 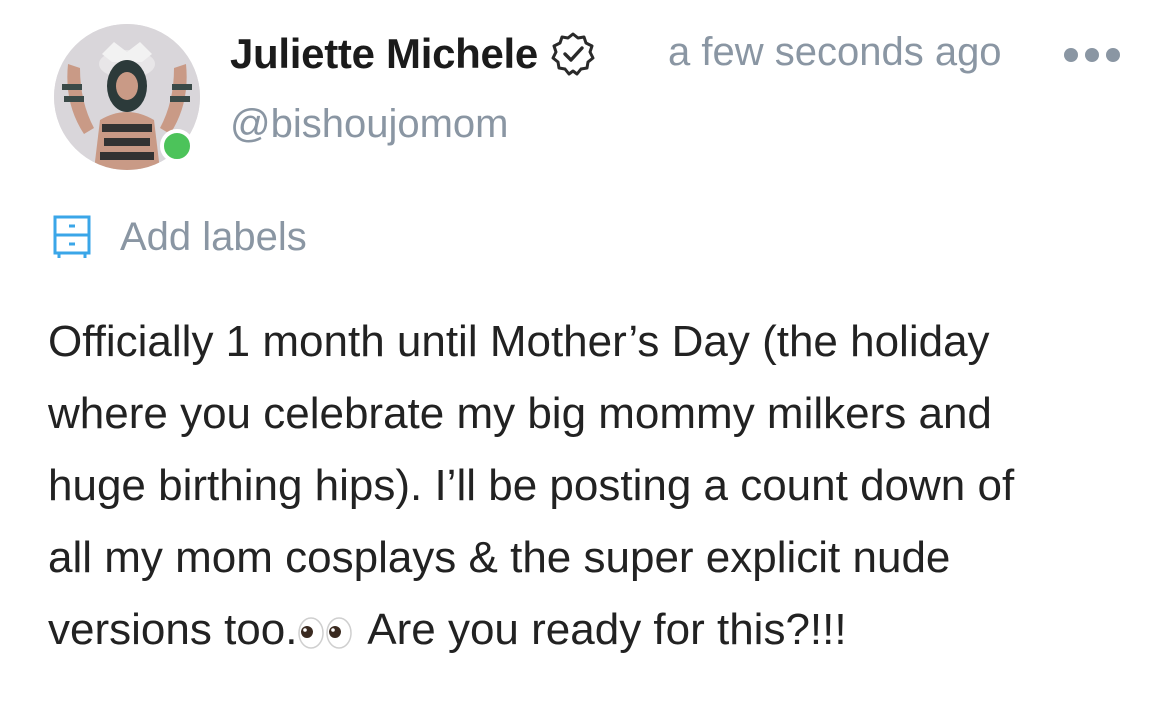 I want to click on add-labels-button: Add labels, so click(x=179, y=237).